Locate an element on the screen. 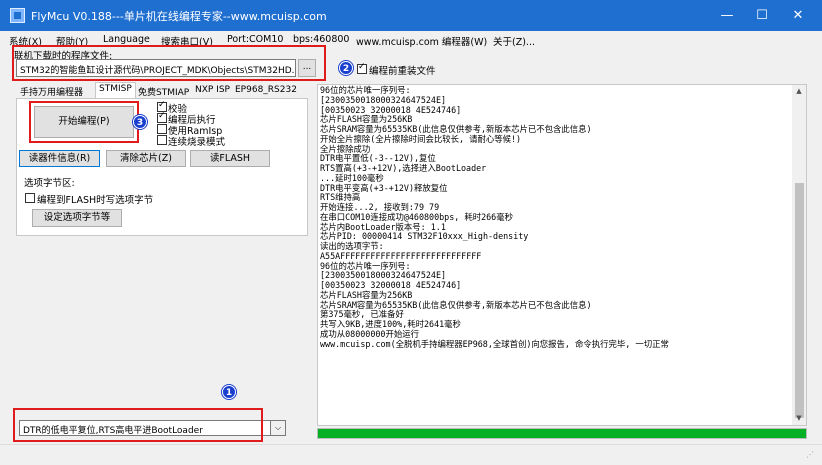 The image size is (822, 465). write-option-bytes-label: 编程到FLASH时写选项字节 is located at coordinates (95, 200).